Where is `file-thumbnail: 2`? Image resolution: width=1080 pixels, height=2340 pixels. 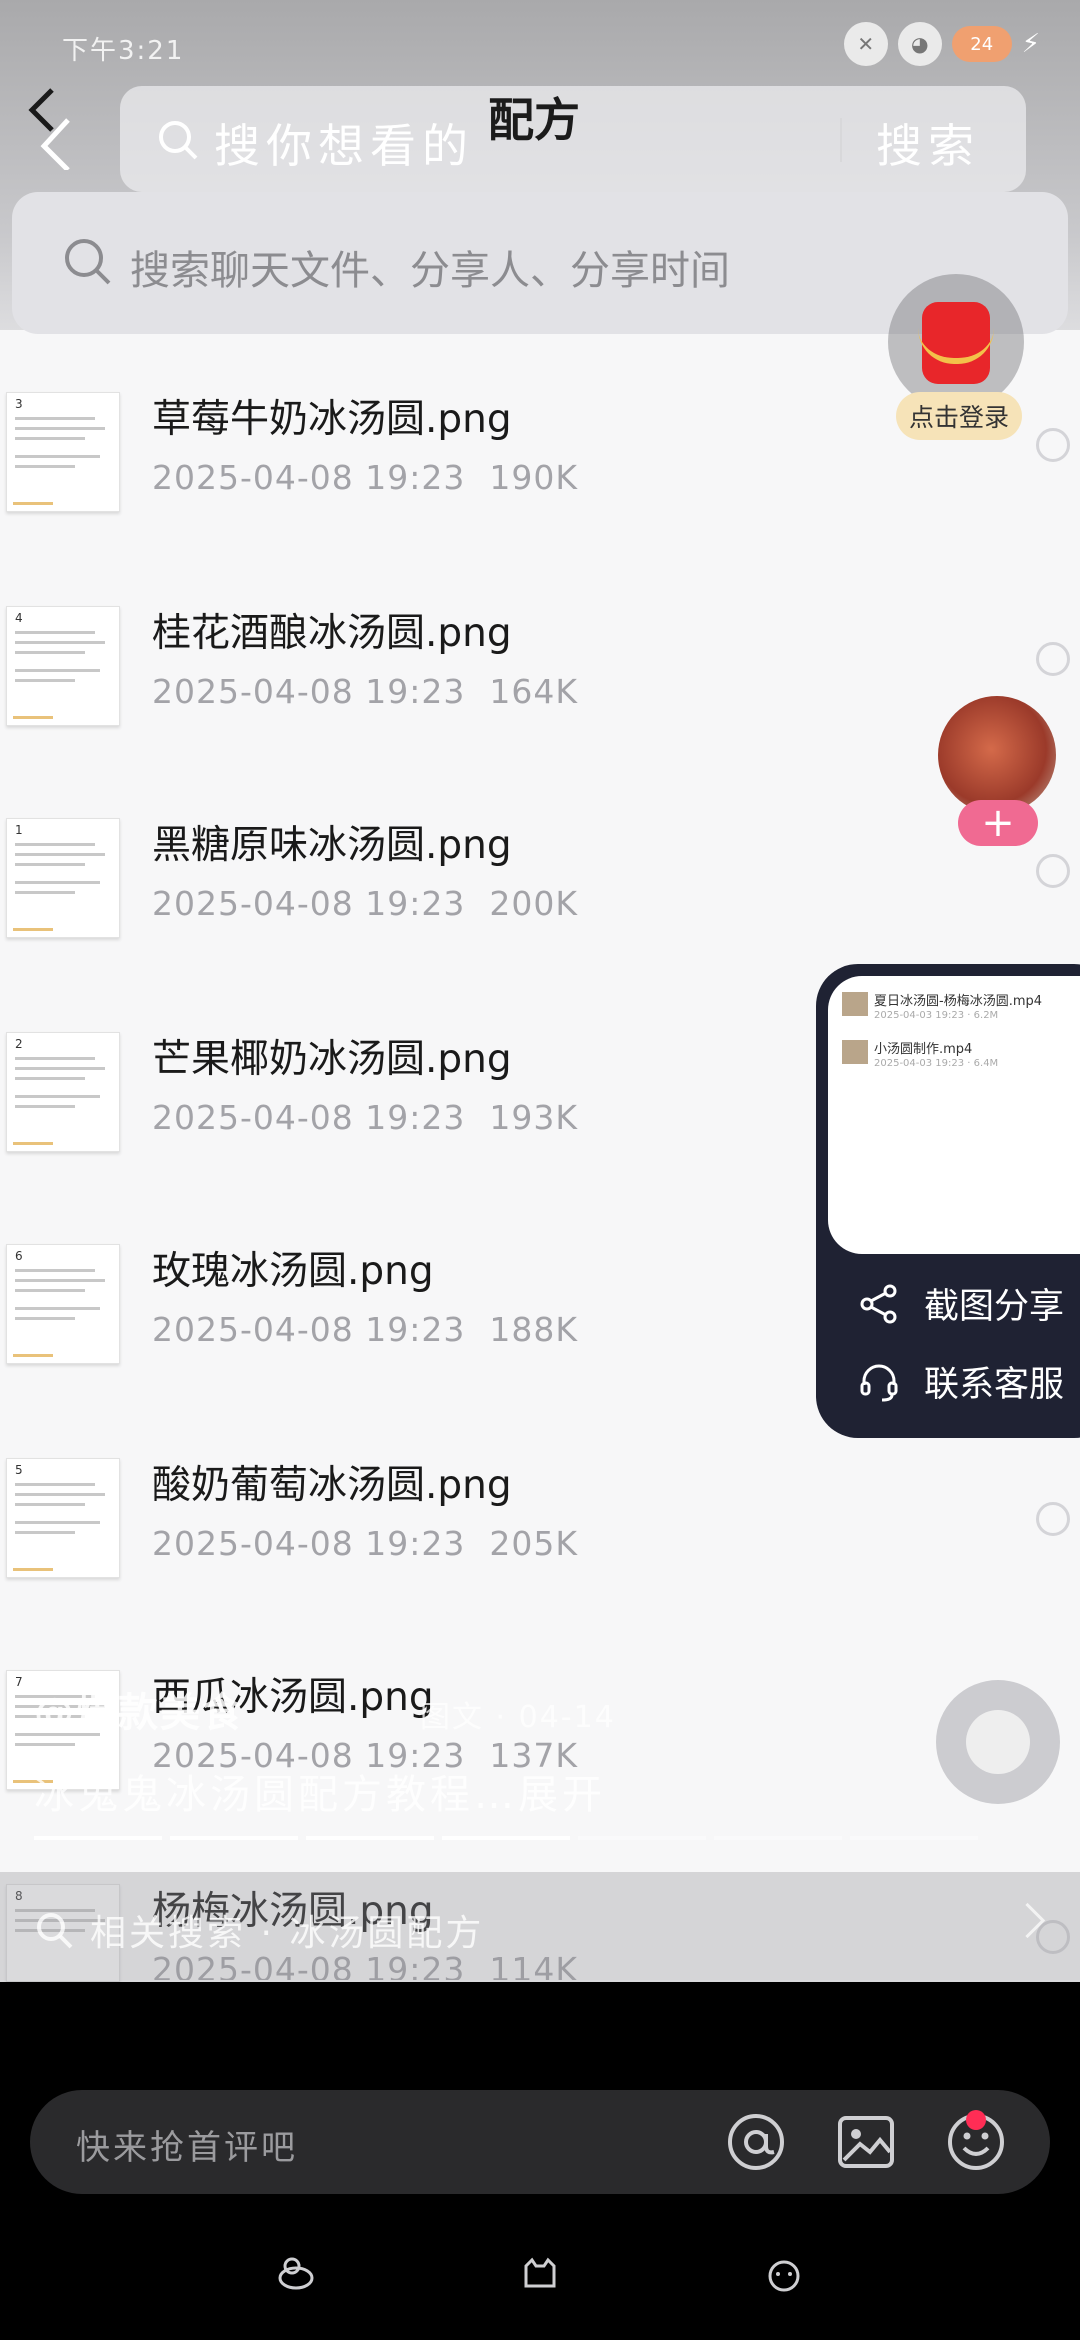
file-thumbnail: 2 is located at coordinates (63, 1092).